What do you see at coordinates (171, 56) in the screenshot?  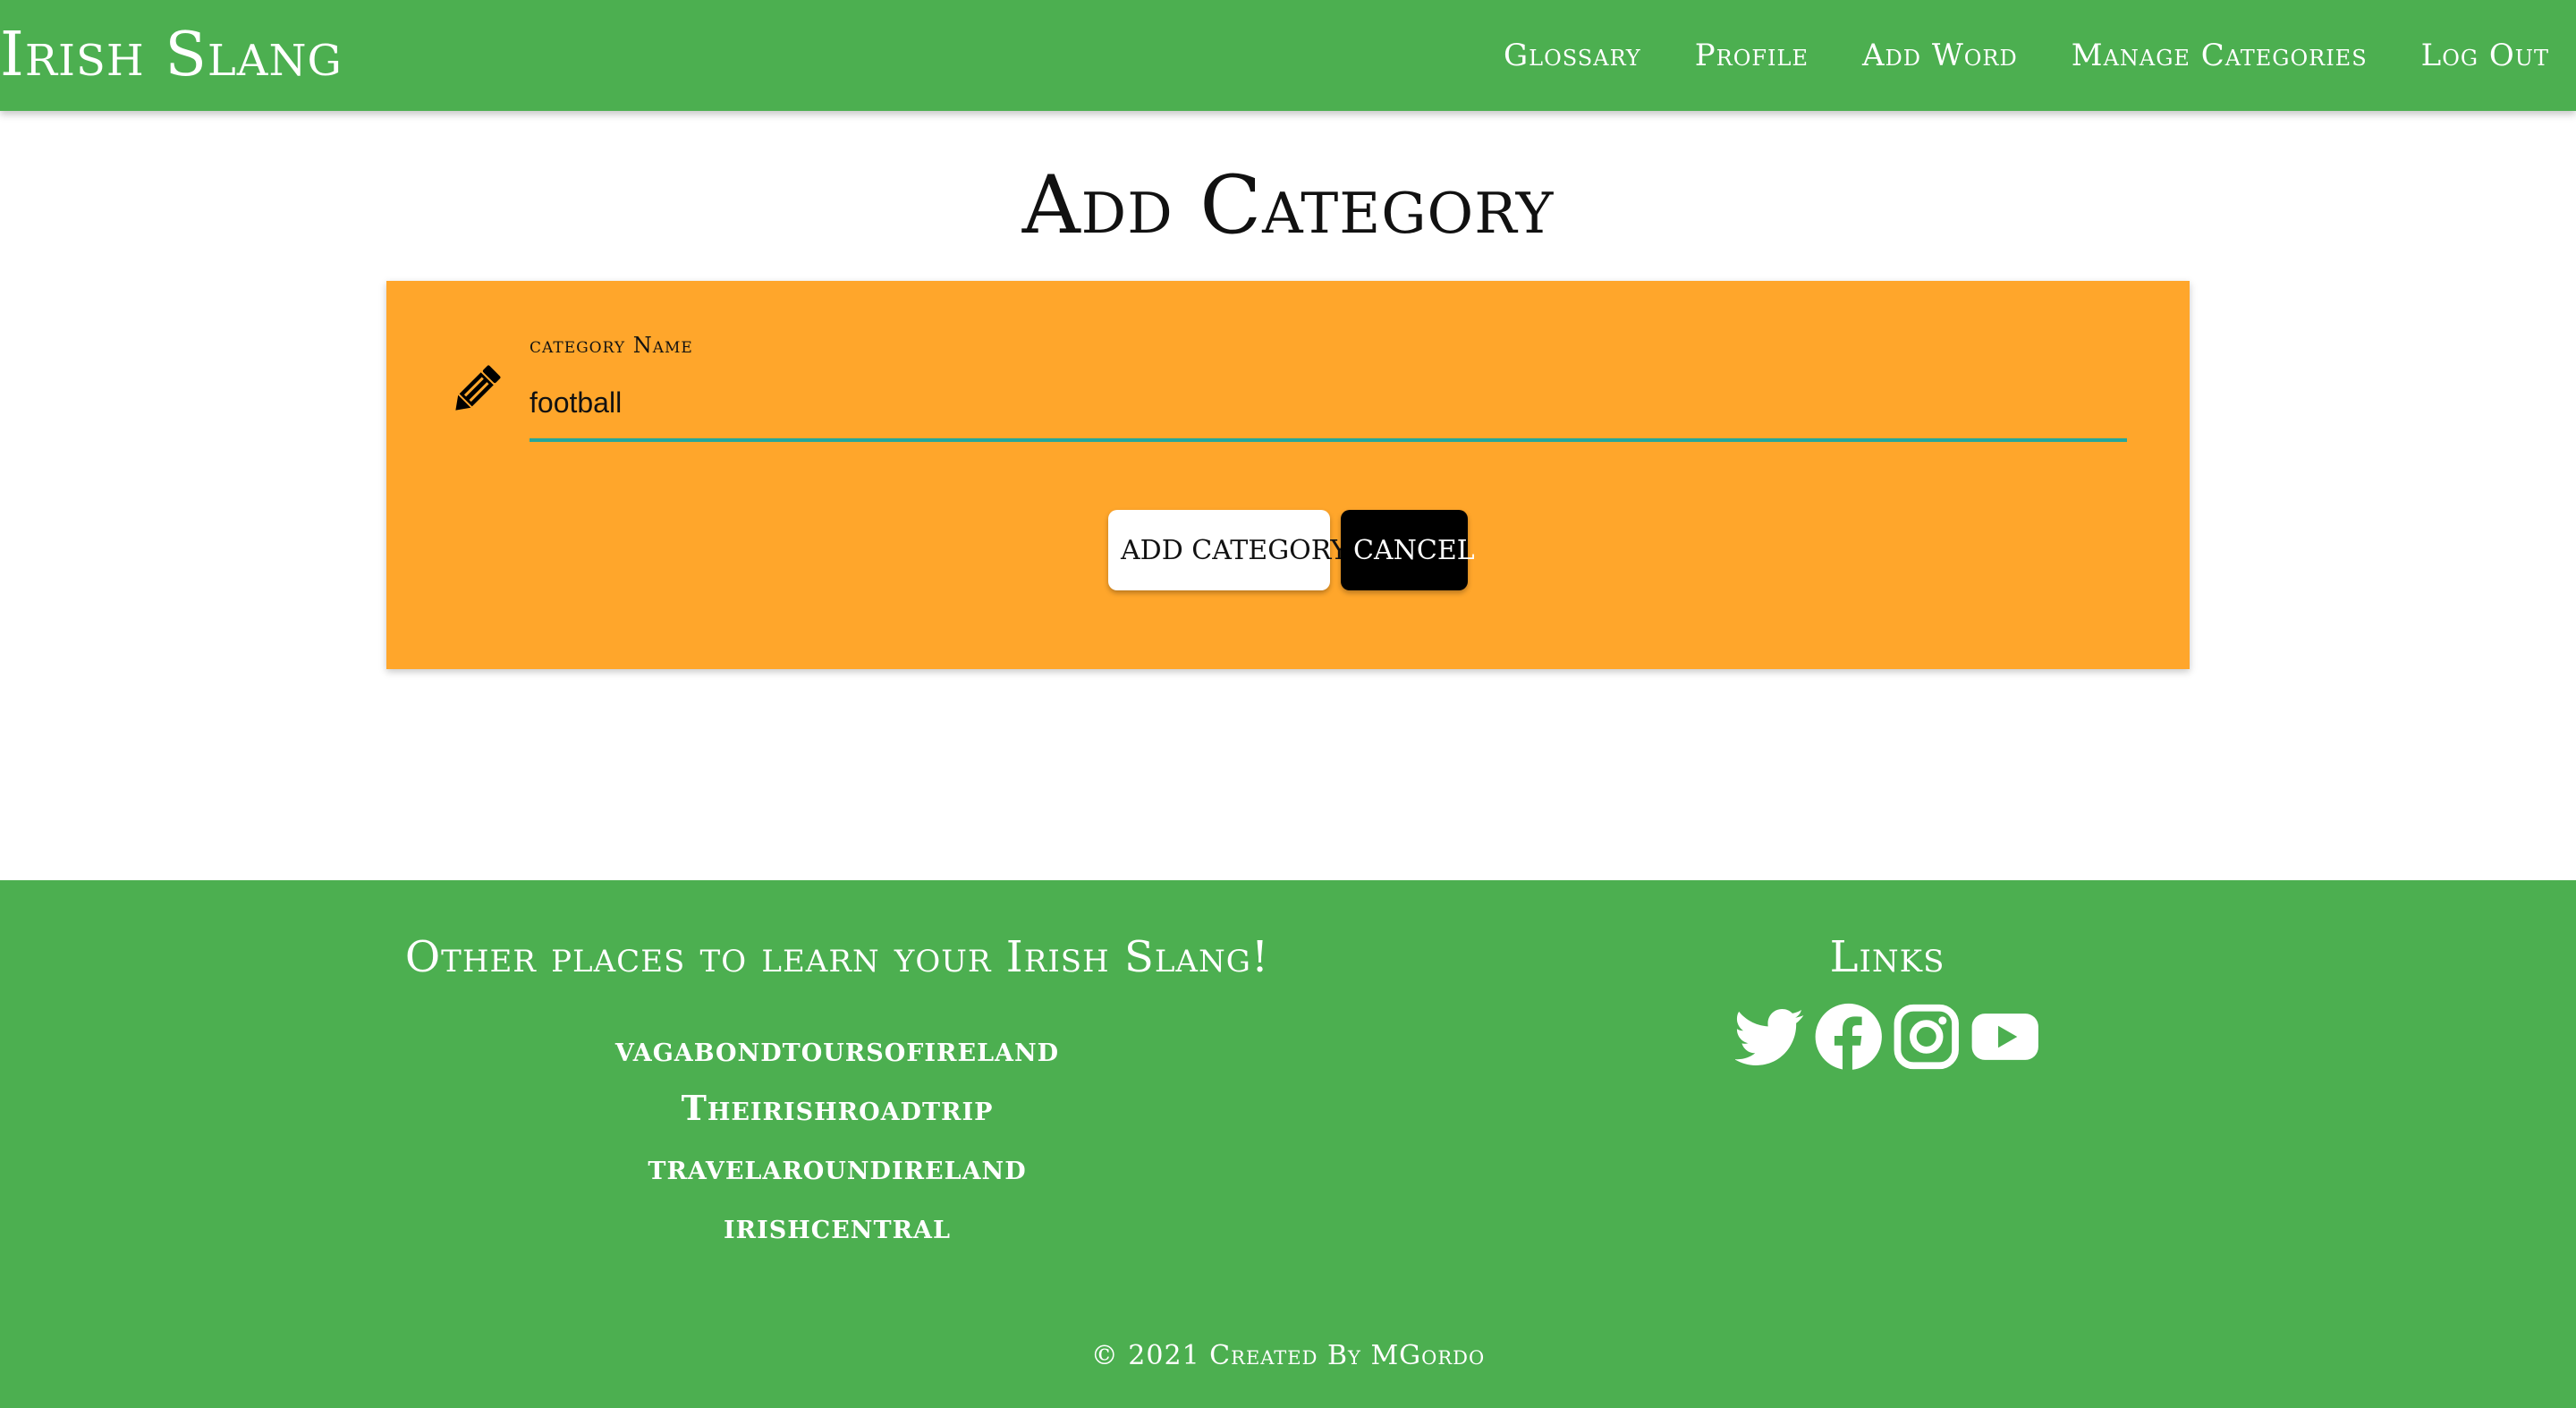 I see `brand-logo-link: Irish Slang` at bounding box center [171, 56].